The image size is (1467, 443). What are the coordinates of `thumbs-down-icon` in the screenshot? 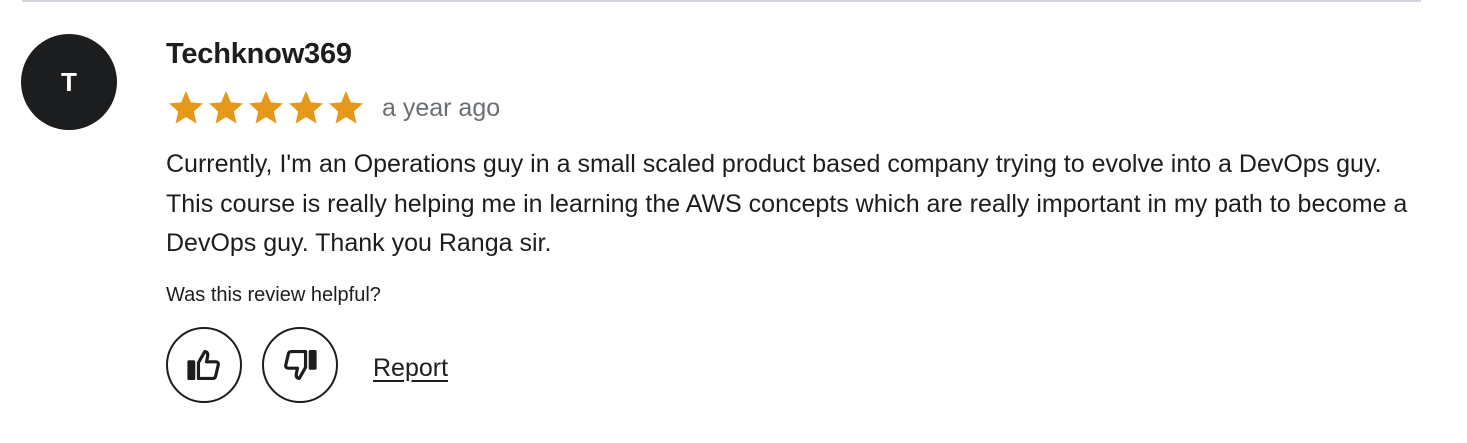 It's located at (300, 365).